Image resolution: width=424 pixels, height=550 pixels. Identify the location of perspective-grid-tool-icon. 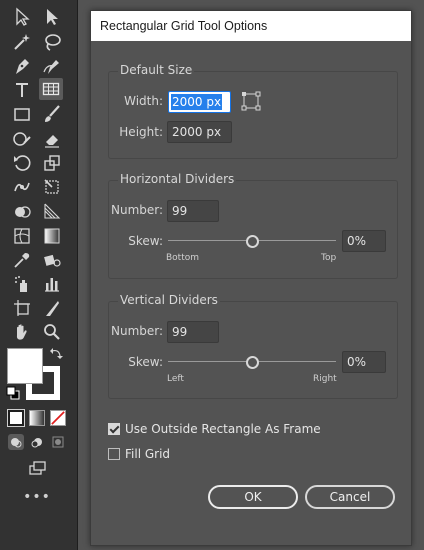
(52, 211).